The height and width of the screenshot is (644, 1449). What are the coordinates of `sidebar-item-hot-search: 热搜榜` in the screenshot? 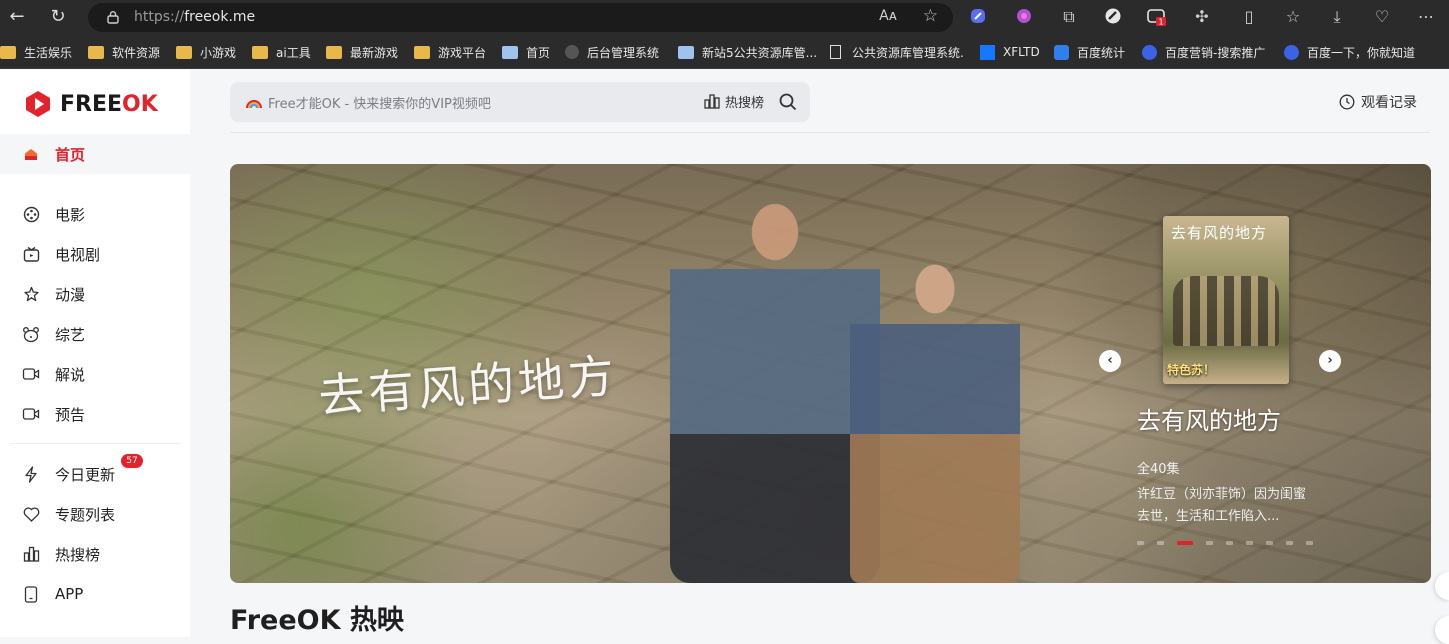 It's located at (61, 554).